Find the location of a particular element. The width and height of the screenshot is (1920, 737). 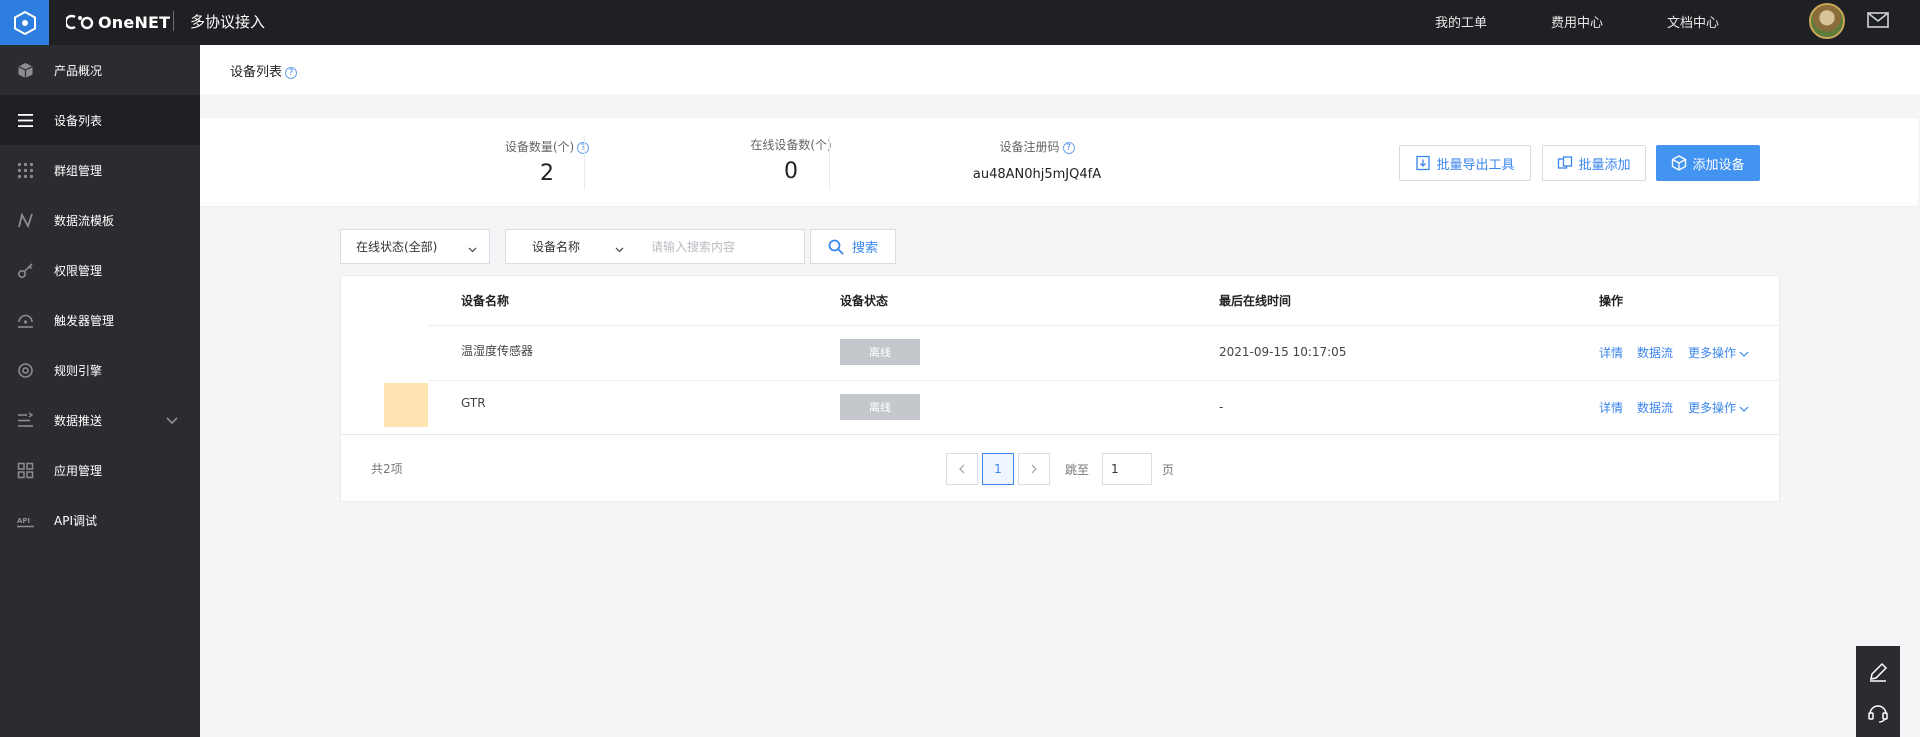

apps-icon is located at coordinates (25, 470).